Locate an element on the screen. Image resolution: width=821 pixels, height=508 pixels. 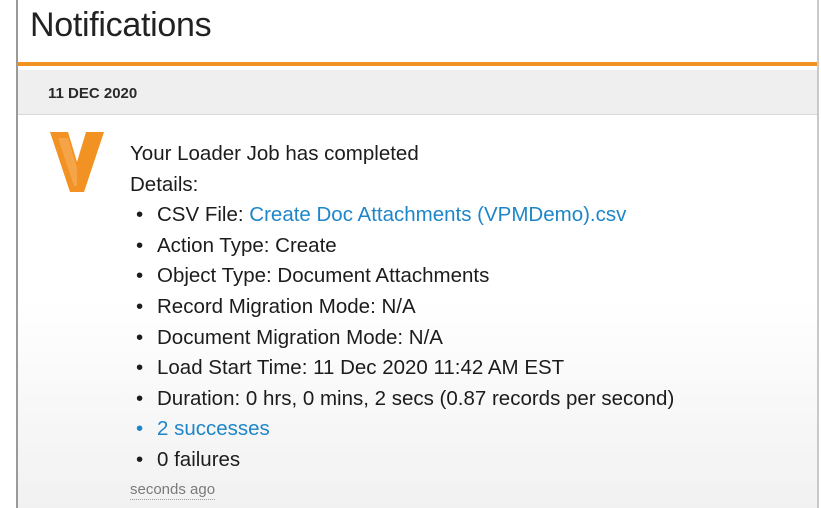
date-group-header: 11 DEC 2020 is located at coordinates (417, 92).